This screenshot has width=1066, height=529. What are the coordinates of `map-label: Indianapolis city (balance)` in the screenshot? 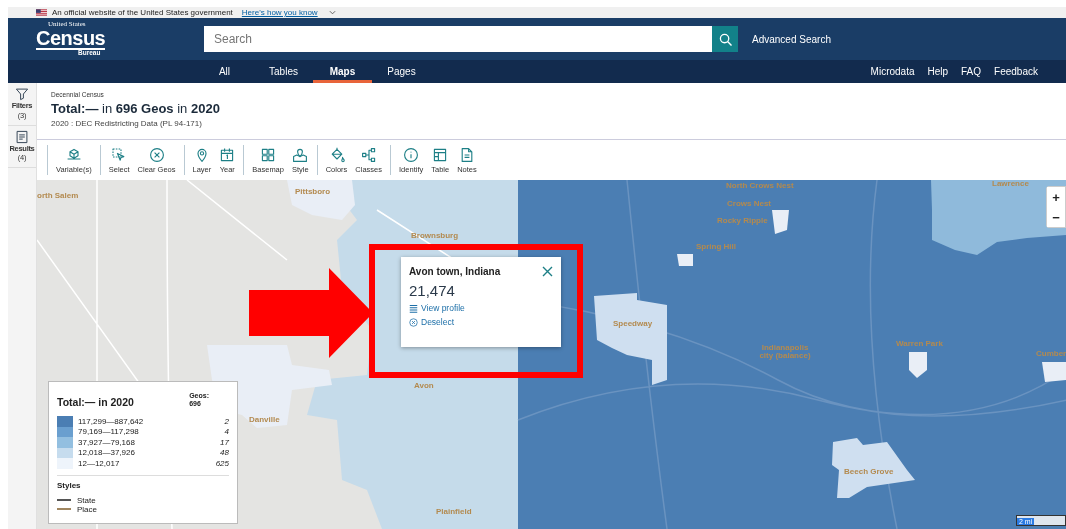 It's located at (785, 352).